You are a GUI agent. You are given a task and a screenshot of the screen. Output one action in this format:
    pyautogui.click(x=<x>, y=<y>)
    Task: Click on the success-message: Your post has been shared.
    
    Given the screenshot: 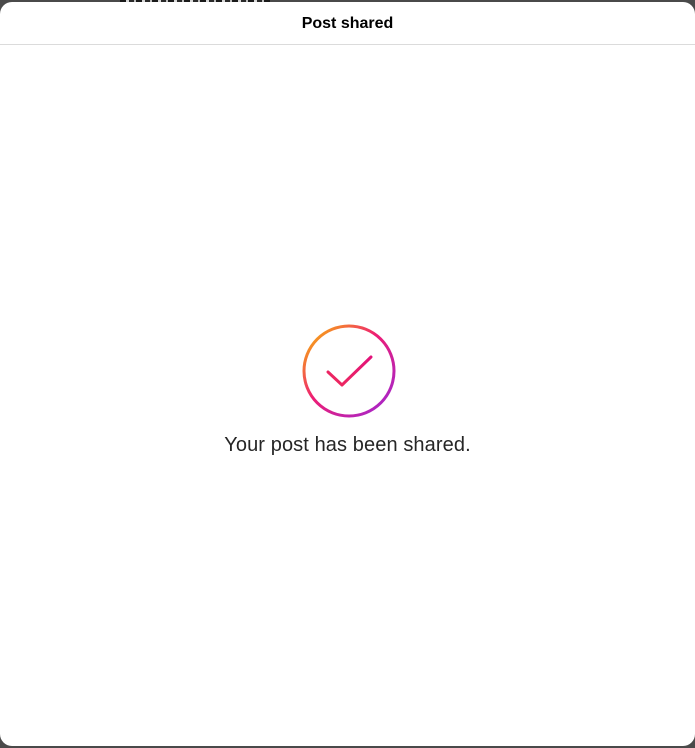 What is the action you would take?
    pyautogui.click(x=347, y=445)
    